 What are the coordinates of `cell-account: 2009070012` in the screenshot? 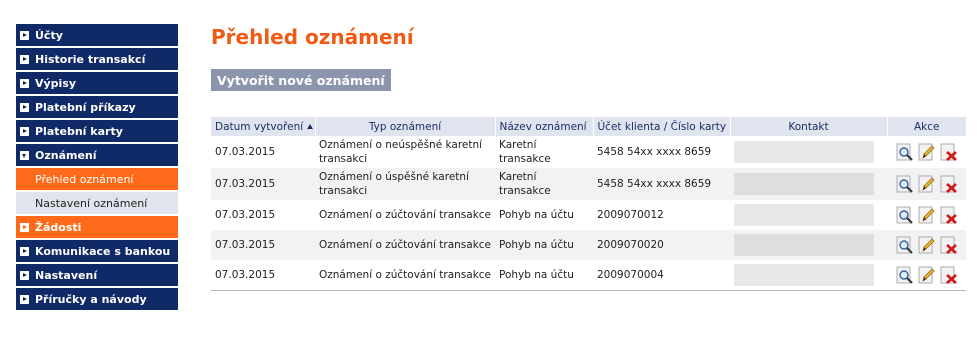 It's located at (630, 215).